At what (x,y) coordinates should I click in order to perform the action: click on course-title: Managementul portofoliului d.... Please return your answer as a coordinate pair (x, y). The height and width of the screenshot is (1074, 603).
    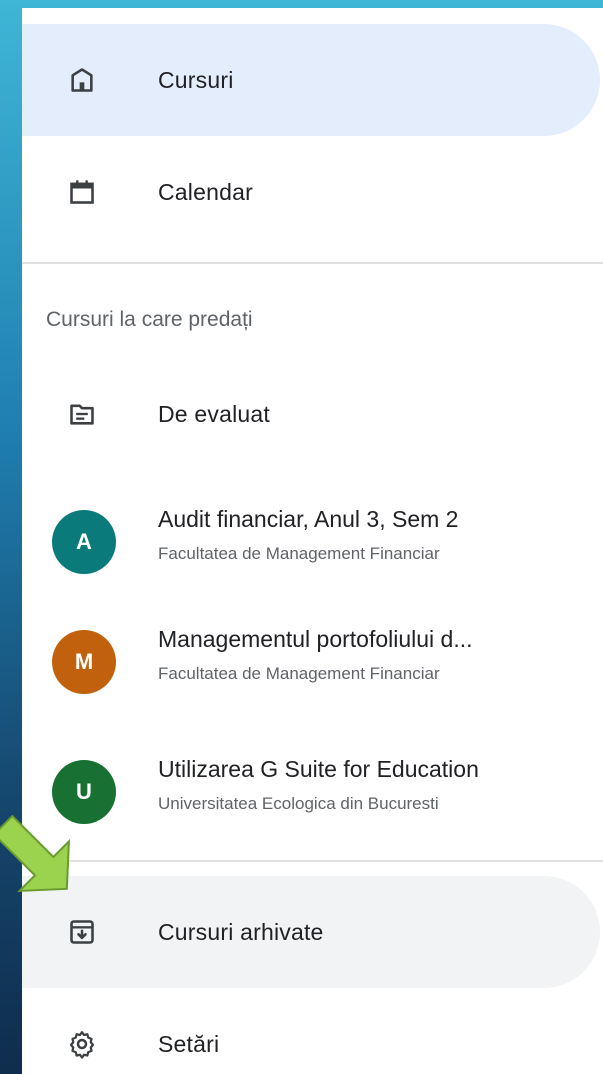
    Looking at the image, I should click on (315, 639).